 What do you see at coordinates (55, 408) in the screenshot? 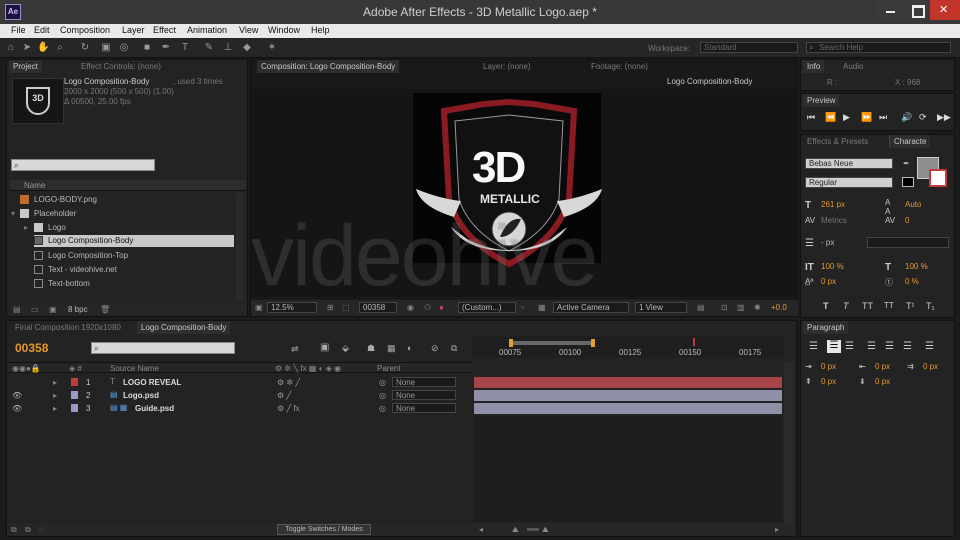
I see `expand-icon: ▸` at bounding box center [55, 408].